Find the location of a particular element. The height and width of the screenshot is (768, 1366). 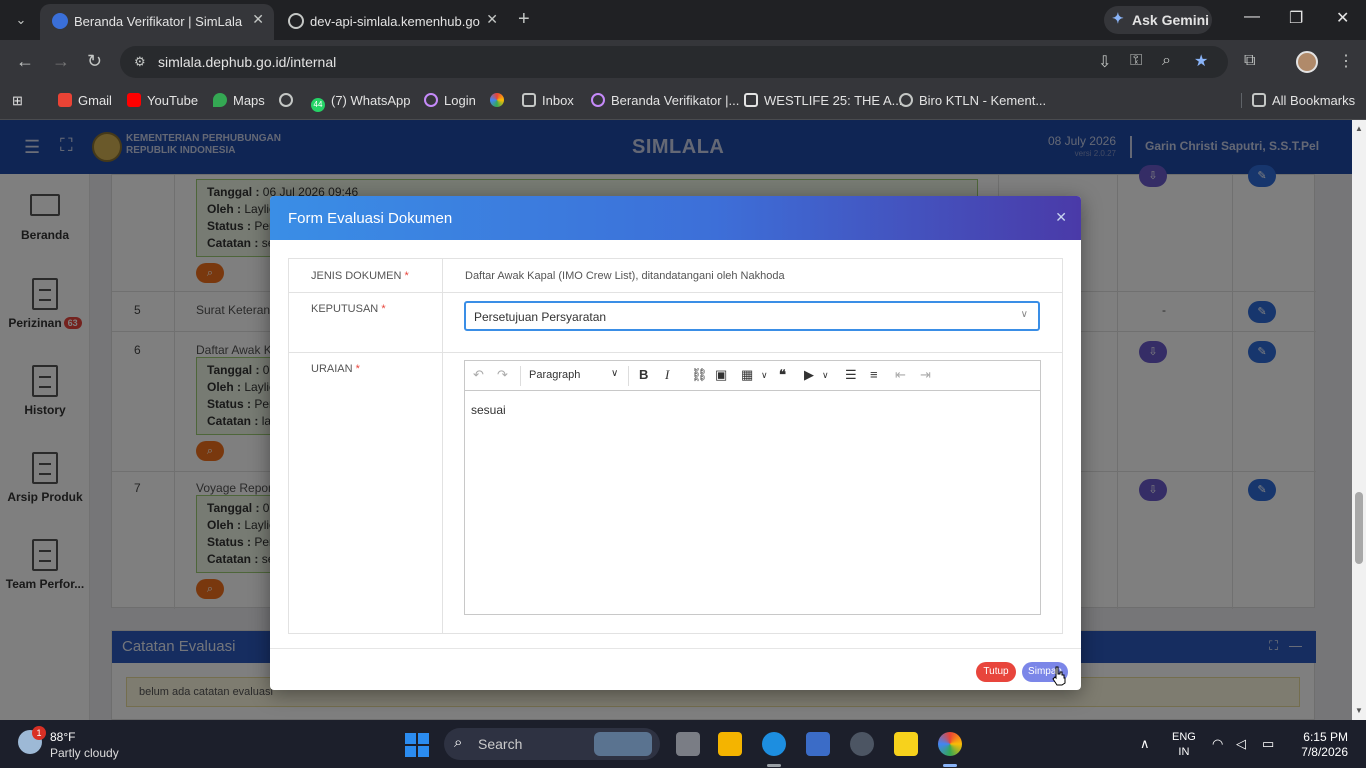

reload-icon: ↻ is located at coordinates (94, 61).